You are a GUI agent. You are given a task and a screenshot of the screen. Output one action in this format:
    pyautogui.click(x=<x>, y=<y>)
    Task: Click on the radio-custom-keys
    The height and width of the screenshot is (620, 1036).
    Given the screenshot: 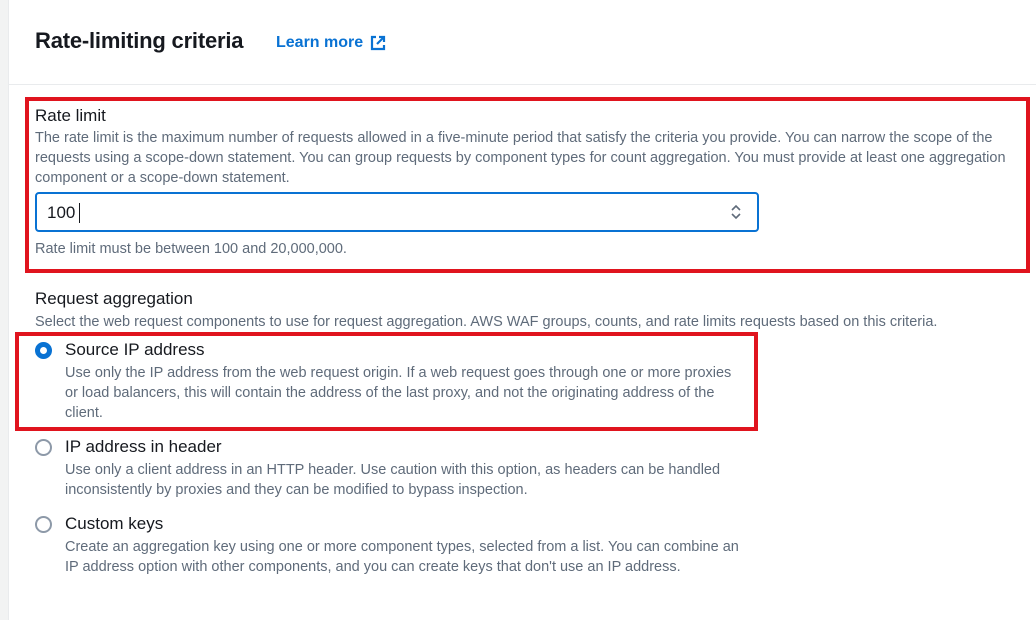 What is the action you would take?
    pyautogui.click(x=43, y=524)
    